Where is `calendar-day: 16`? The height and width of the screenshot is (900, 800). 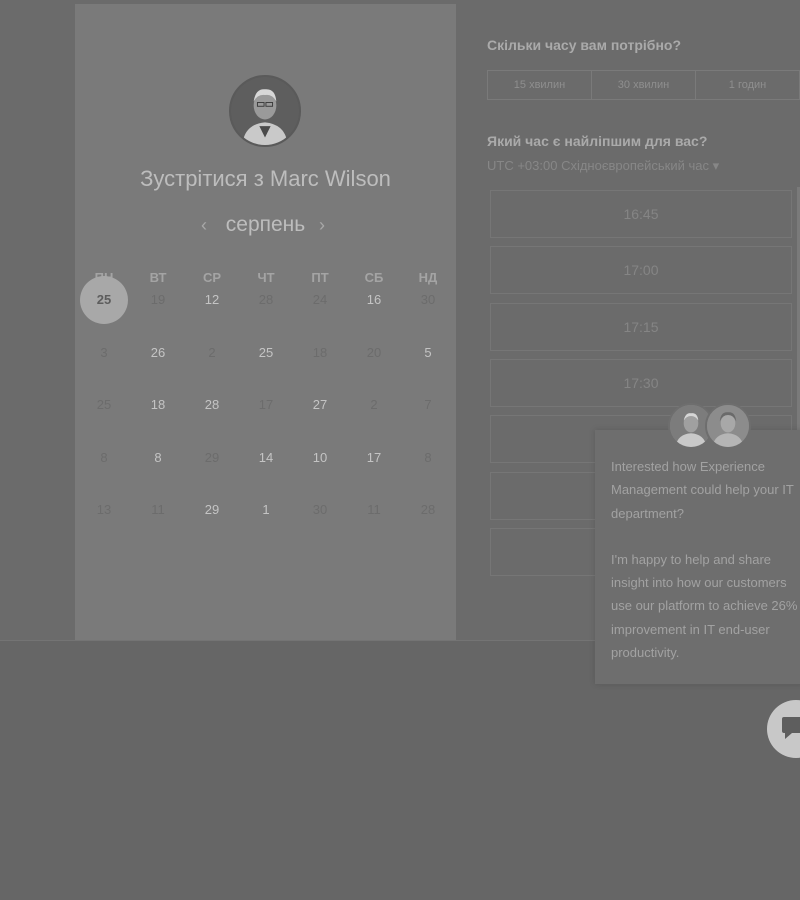
calendar-day: 16 is located at coordinates (374, 300).